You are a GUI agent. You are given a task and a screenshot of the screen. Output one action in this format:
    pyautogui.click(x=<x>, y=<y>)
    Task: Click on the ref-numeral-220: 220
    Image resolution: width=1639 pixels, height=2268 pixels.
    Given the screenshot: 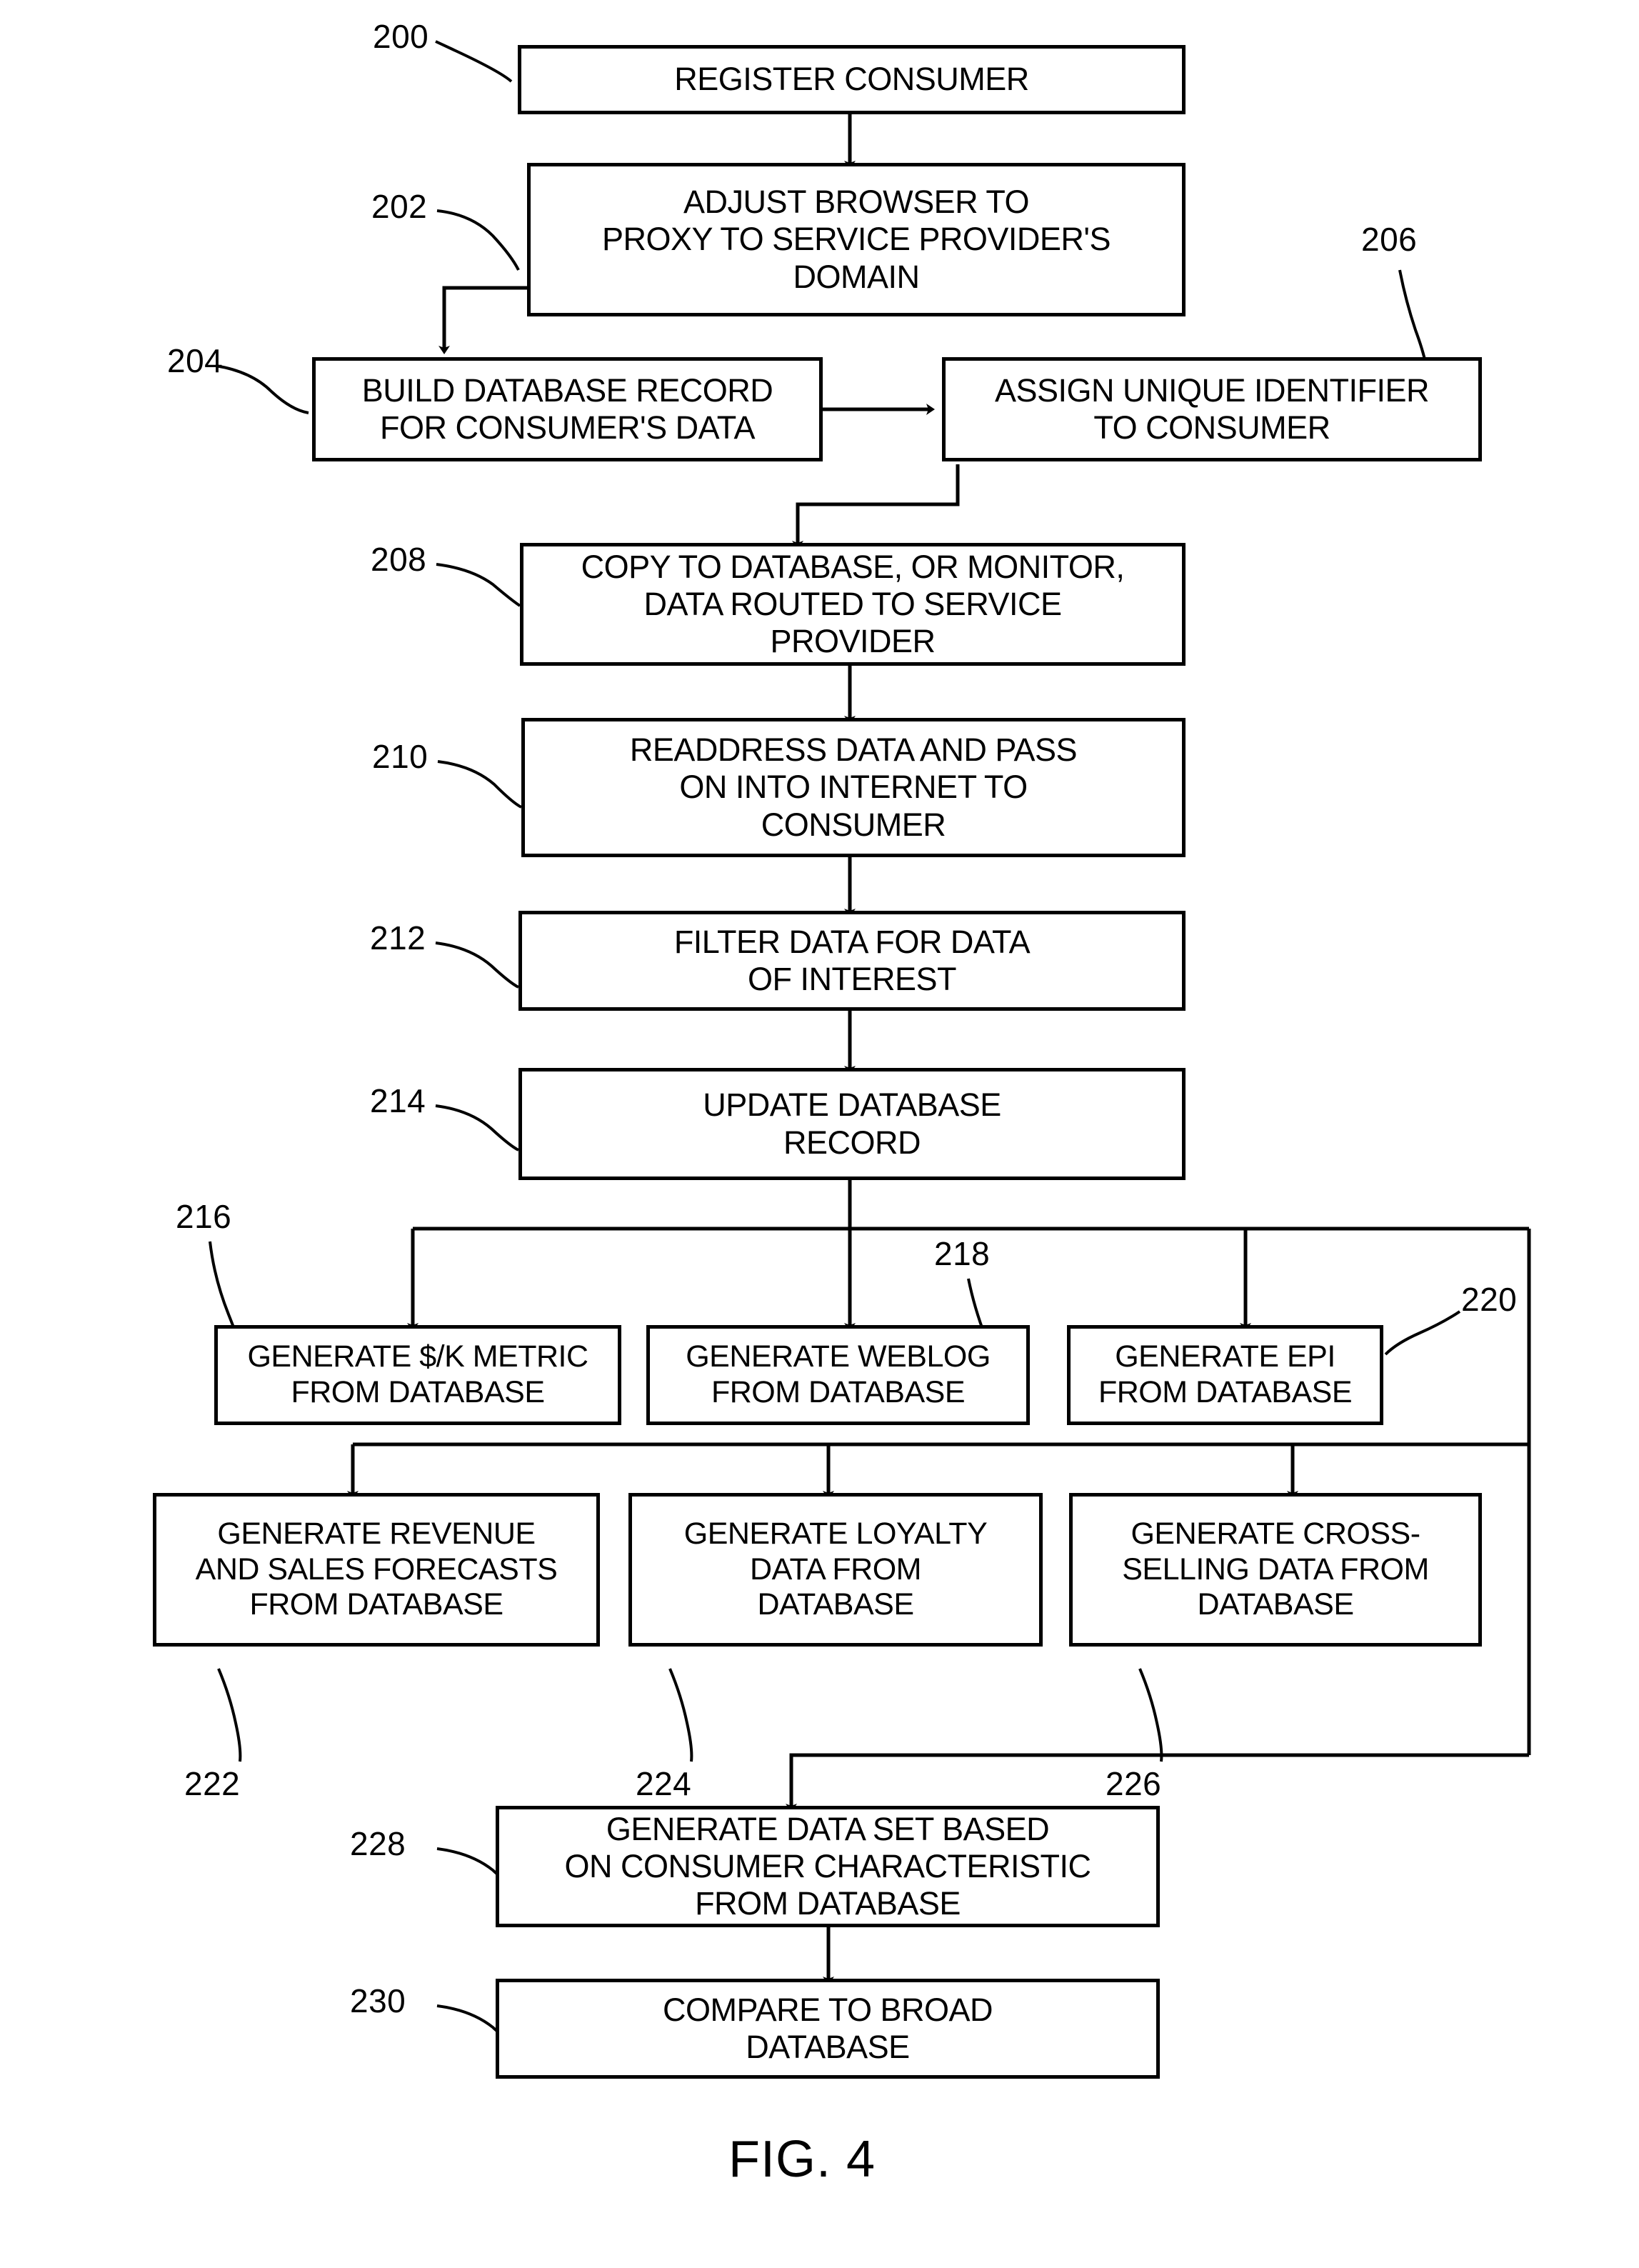 What is the action you would take?
    pyautogui.click(x=1489, y=1299)
    